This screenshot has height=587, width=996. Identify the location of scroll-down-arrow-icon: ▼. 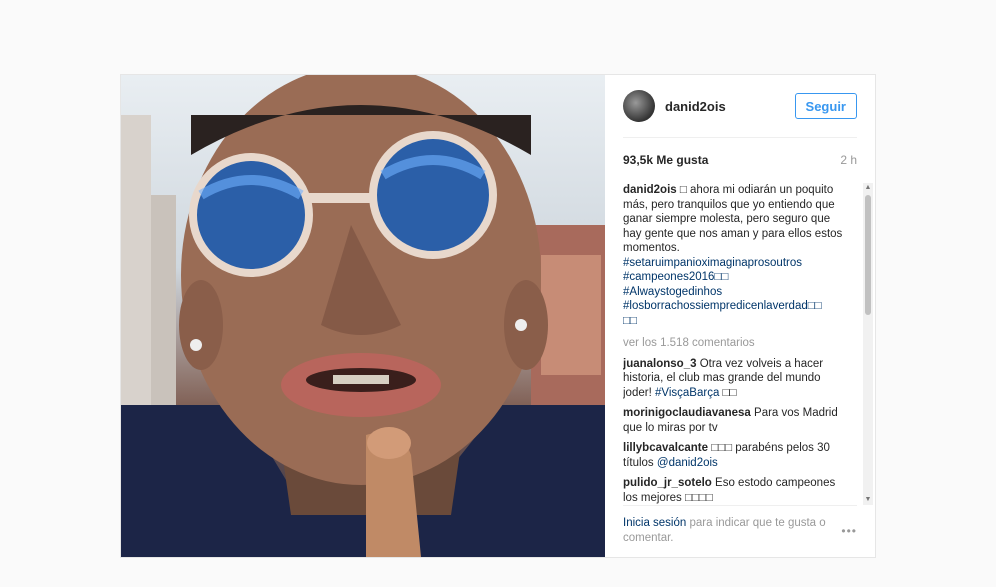
(868, 500).